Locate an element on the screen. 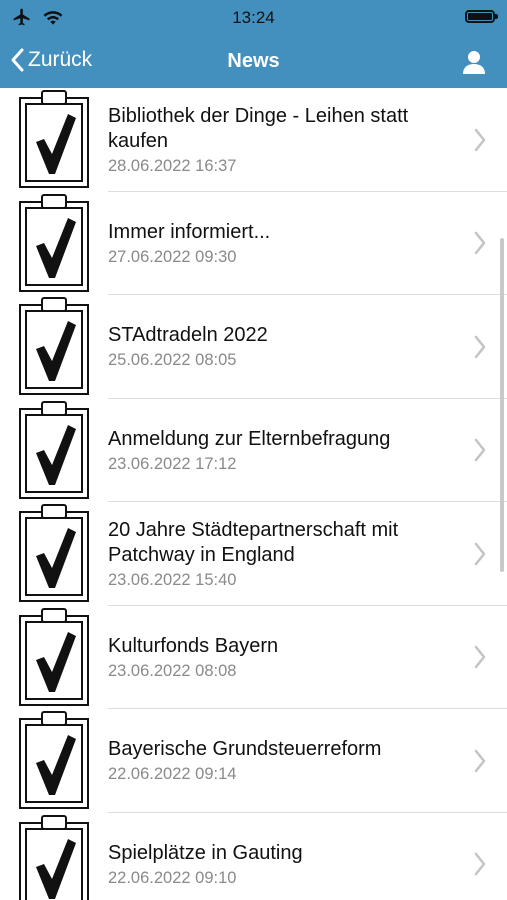 Image resolution: width=507 pixels, height=900 pixels. news-list-item: STAdtradeln 2022 25.06.2022 08:05 is located at coordinates (253, 347).